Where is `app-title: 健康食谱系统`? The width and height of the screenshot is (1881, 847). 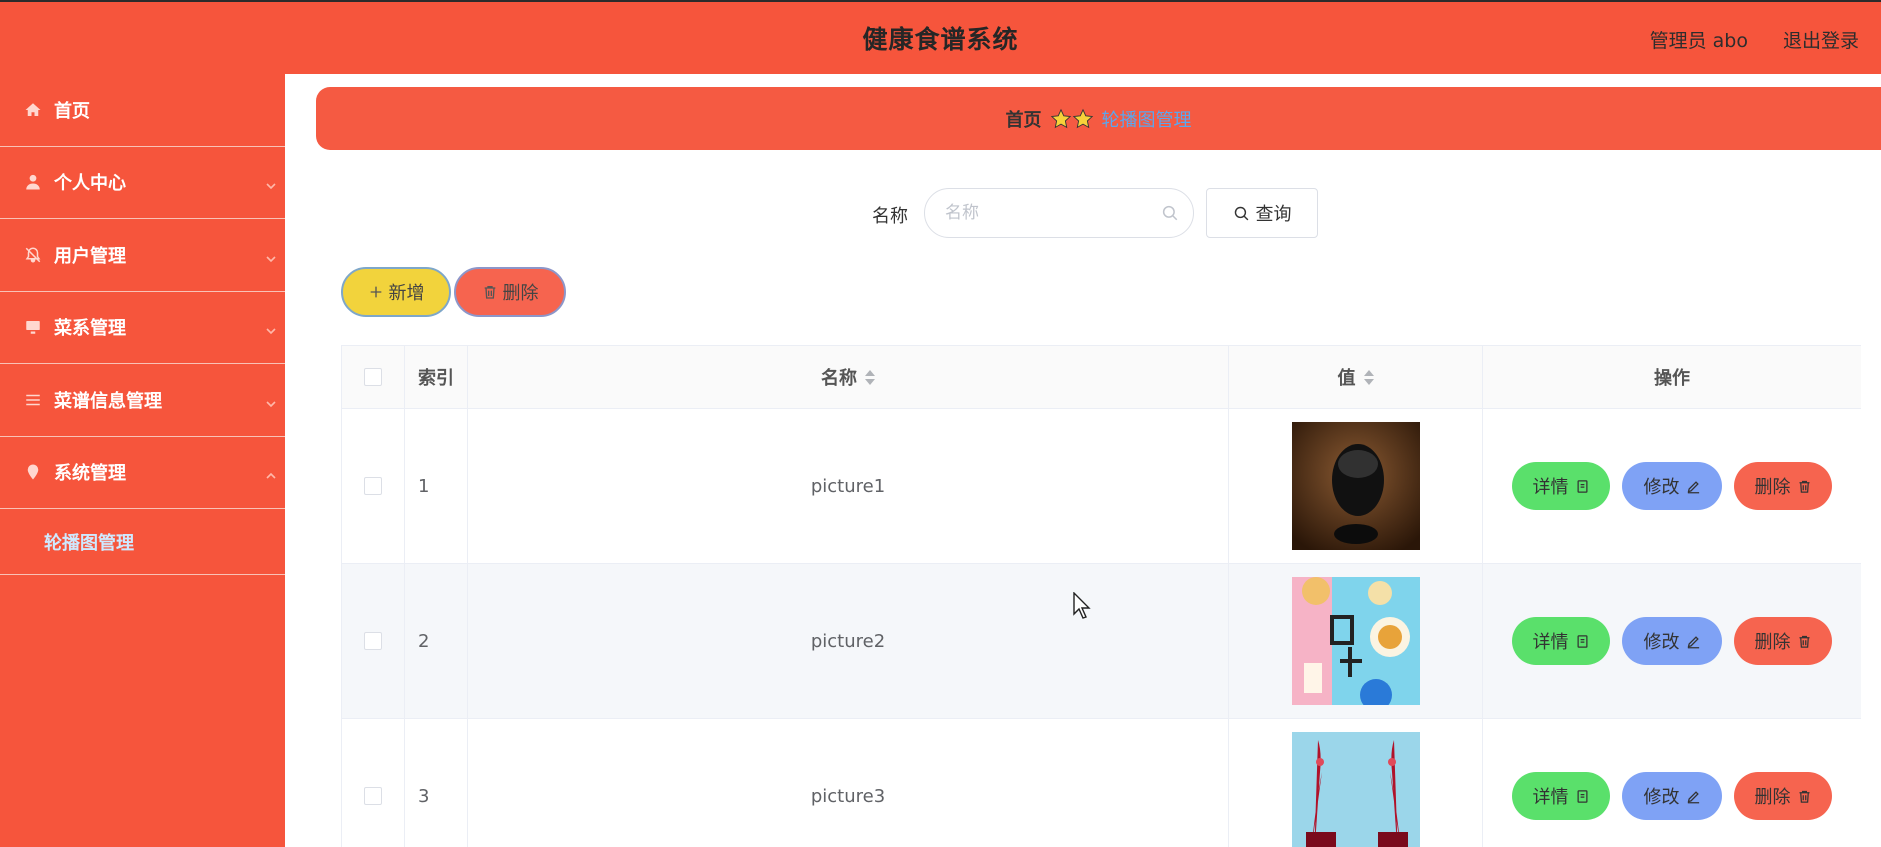
app-title: 健康食谱系统 is located at coordinates (940, 39).